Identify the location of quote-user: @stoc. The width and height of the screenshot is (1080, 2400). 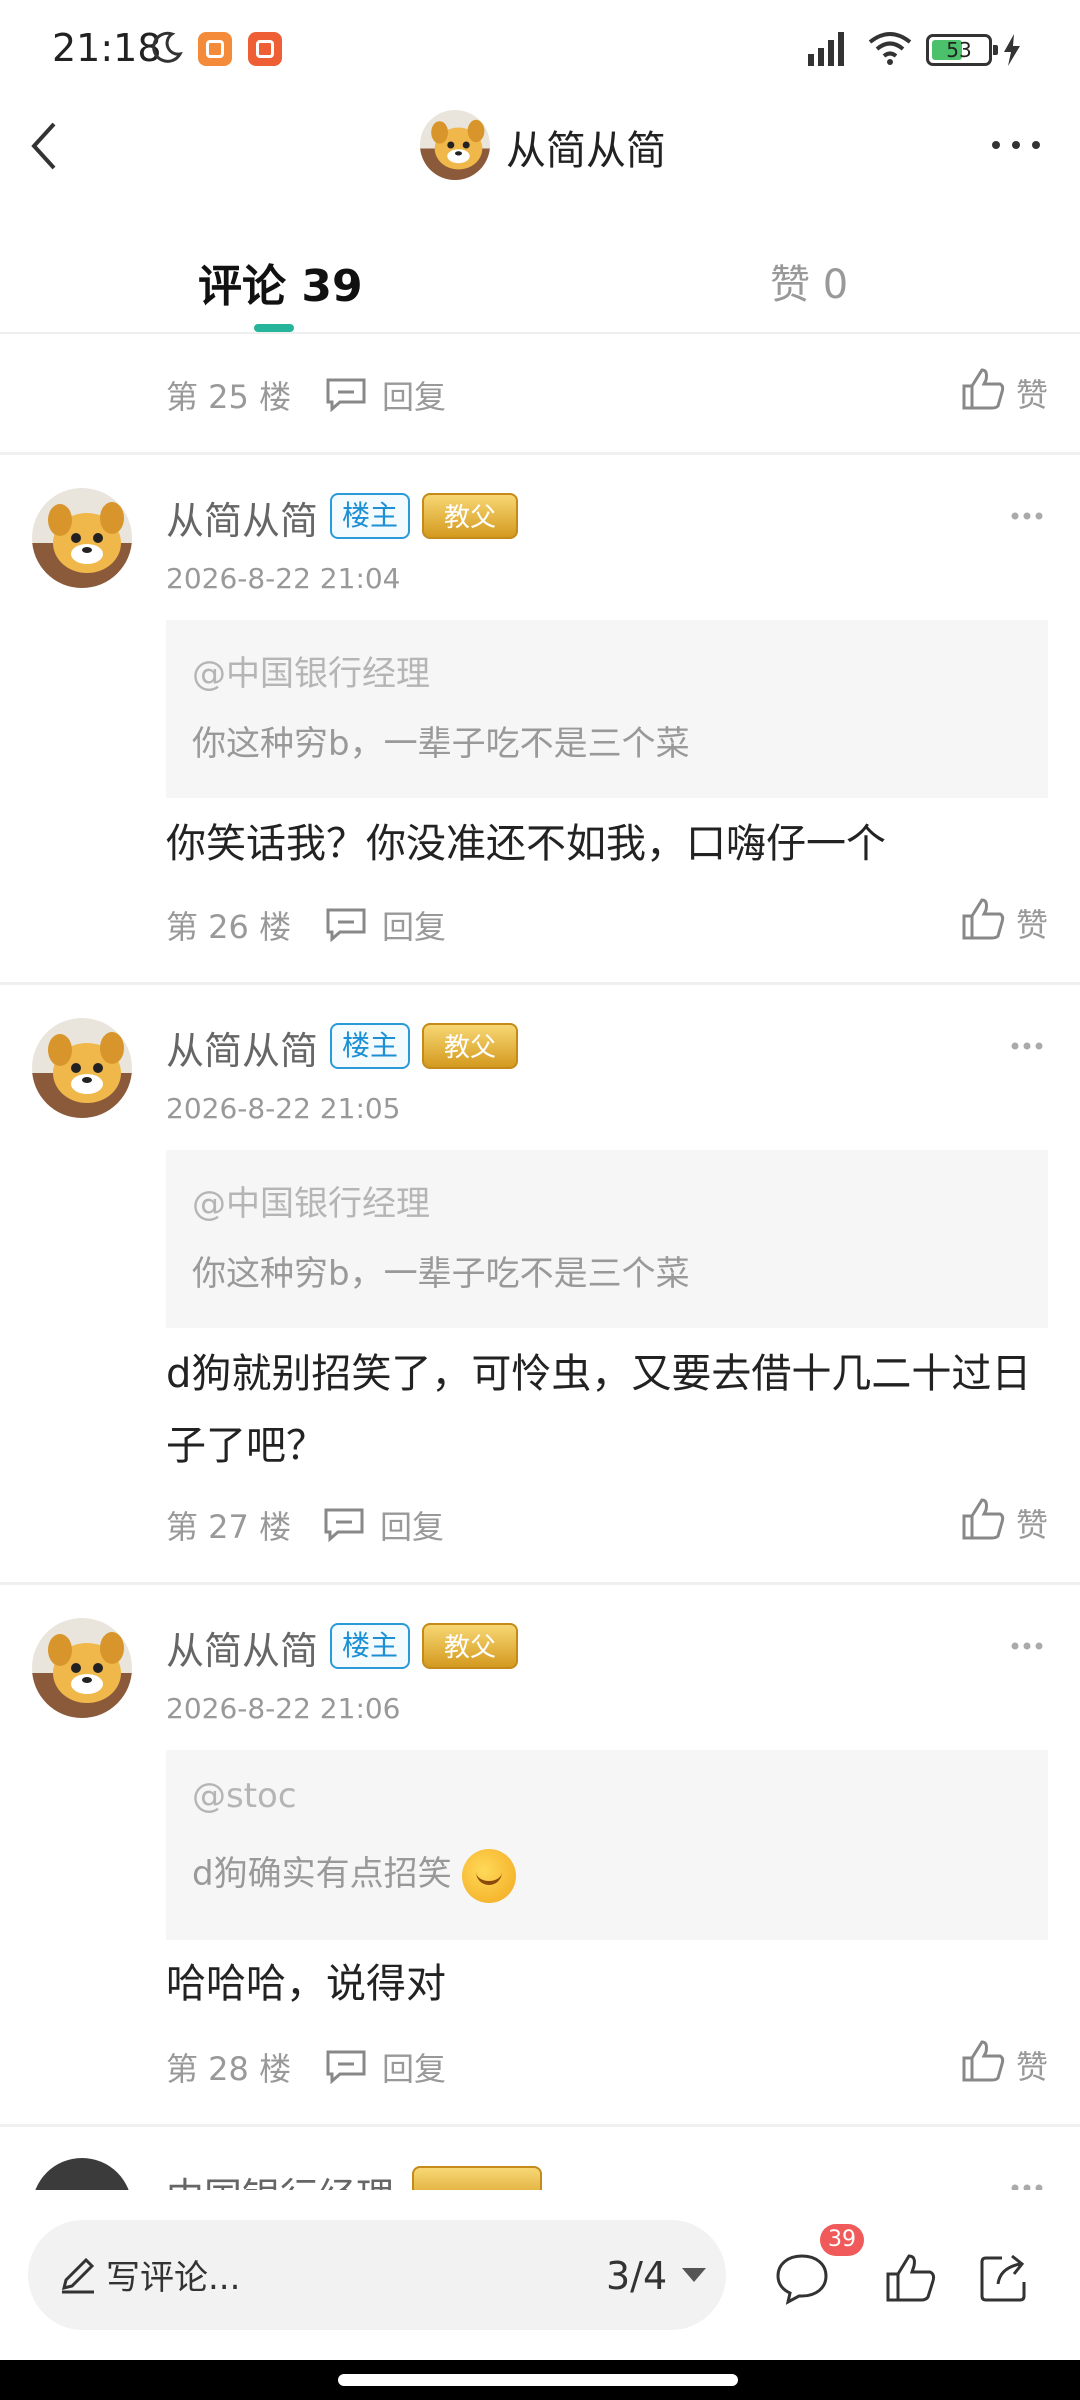
(244, 1796).